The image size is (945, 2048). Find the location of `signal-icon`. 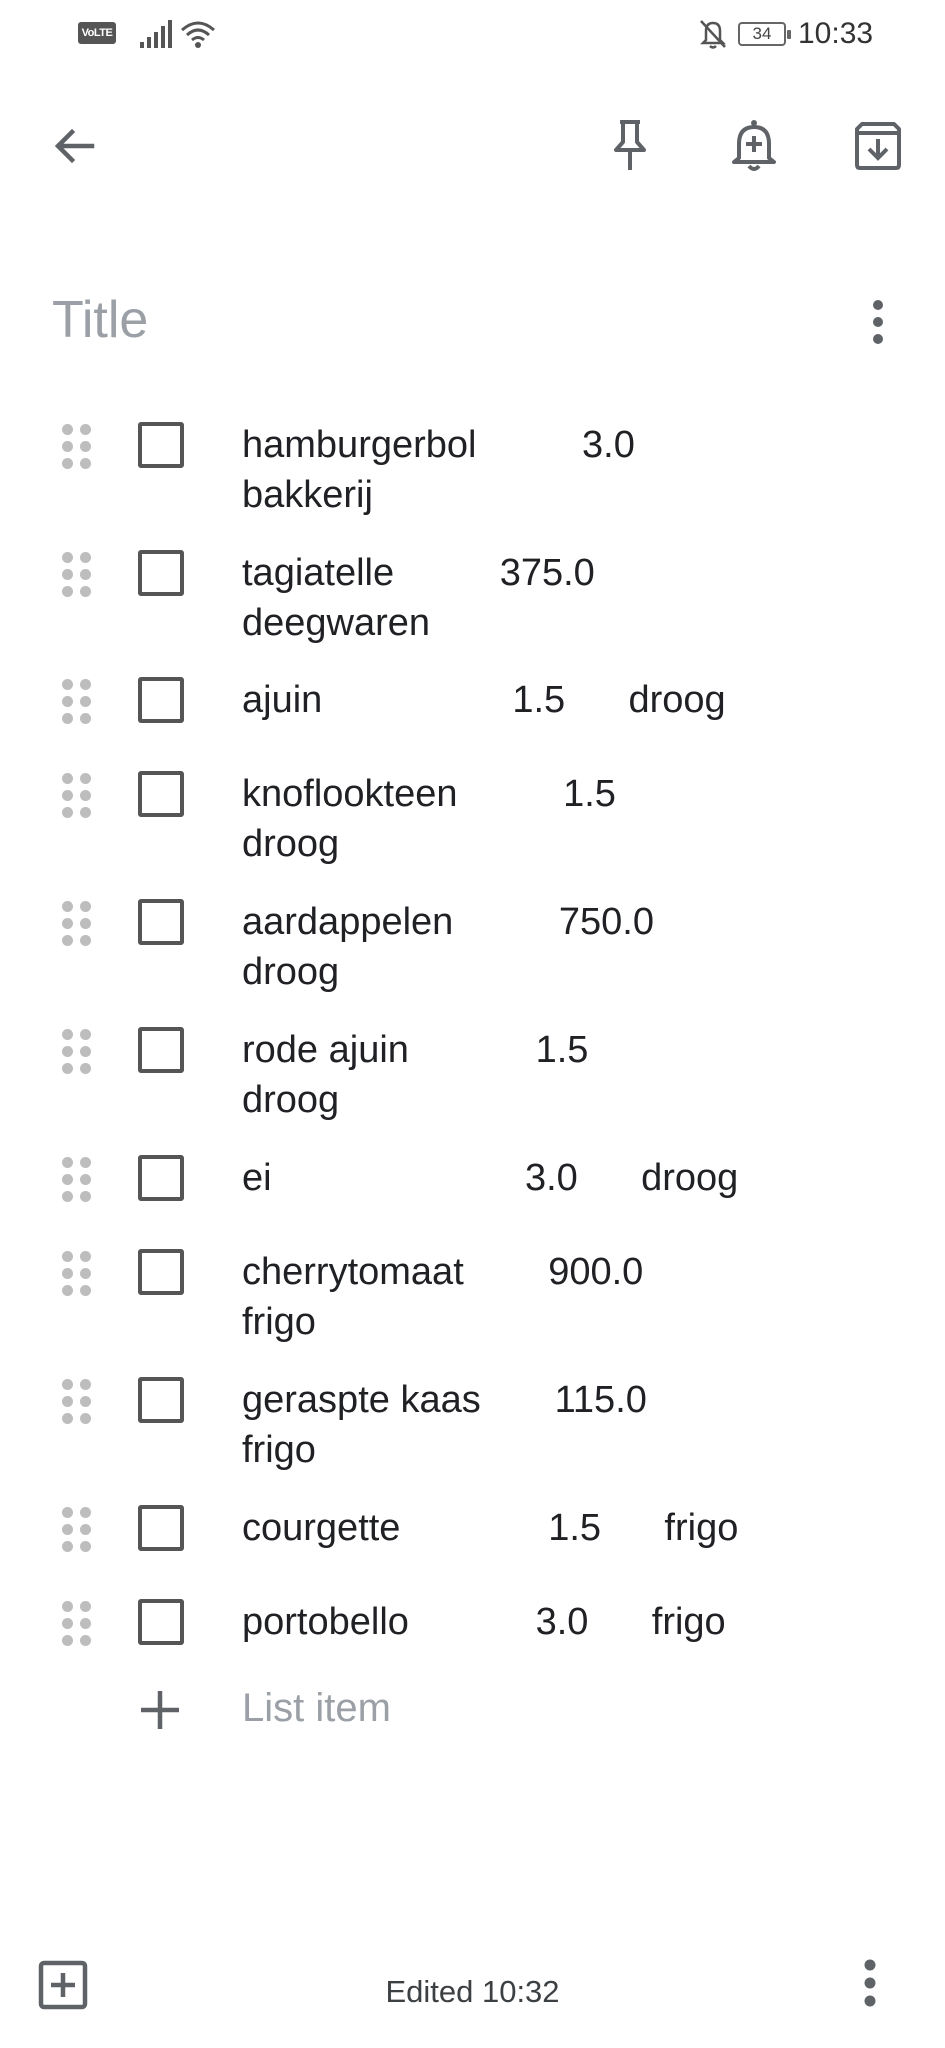

signal-icon is located at coordinates (156, 34).